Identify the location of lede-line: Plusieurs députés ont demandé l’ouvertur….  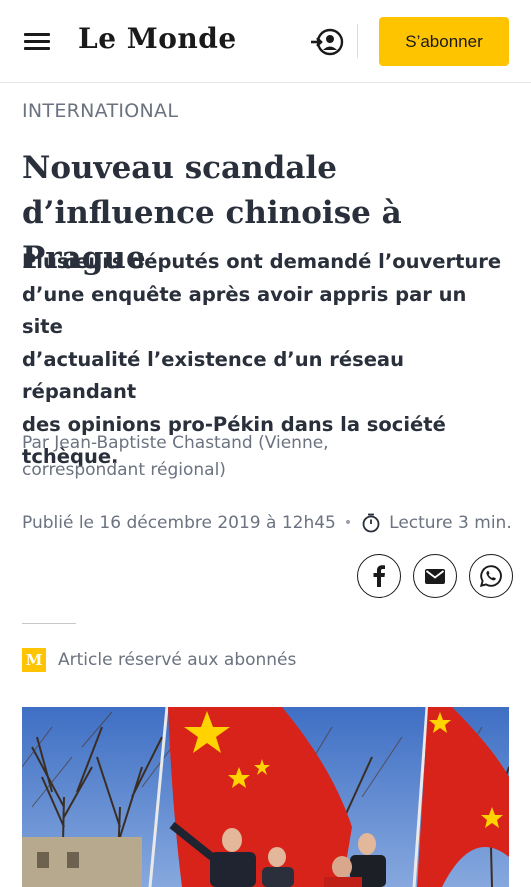
(262, 261).